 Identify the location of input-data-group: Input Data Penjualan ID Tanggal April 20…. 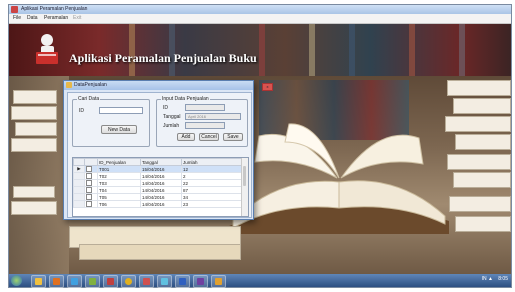
(202, 121).